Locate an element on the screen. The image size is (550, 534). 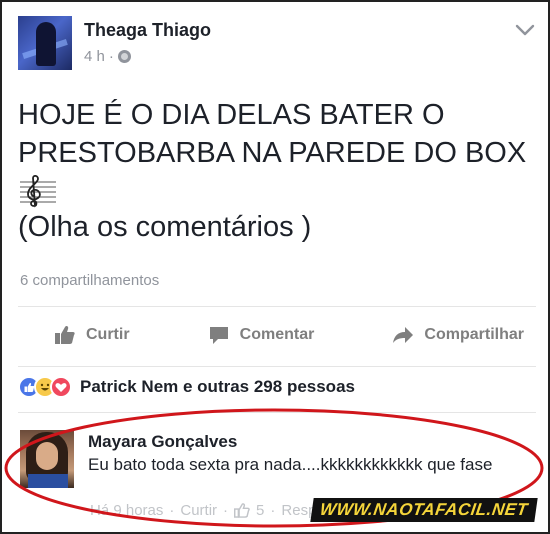
commenter-avatar is located at coordinates (47, 459).